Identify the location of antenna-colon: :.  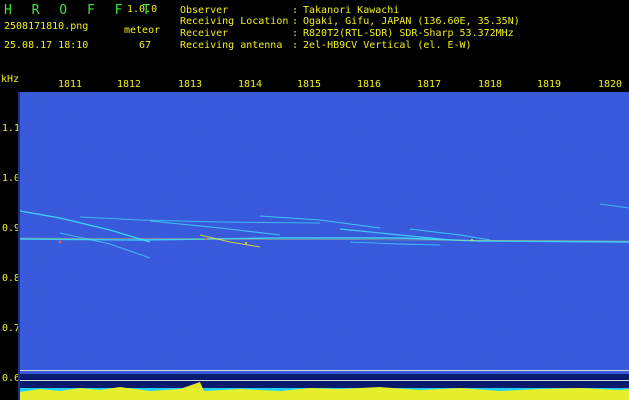
(295, 45).